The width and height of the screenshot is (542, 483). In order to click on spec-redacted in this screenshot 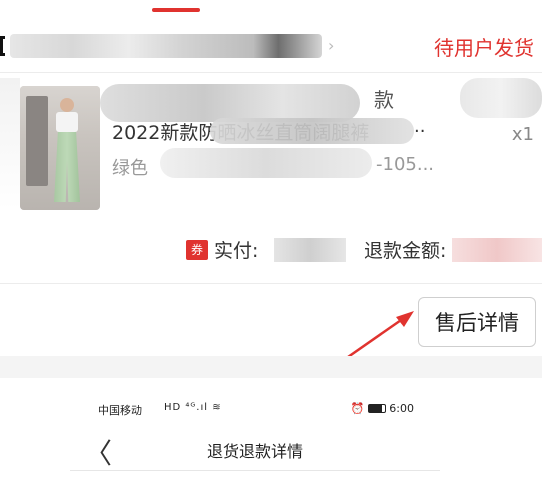, I will do `click(266, 163)`.